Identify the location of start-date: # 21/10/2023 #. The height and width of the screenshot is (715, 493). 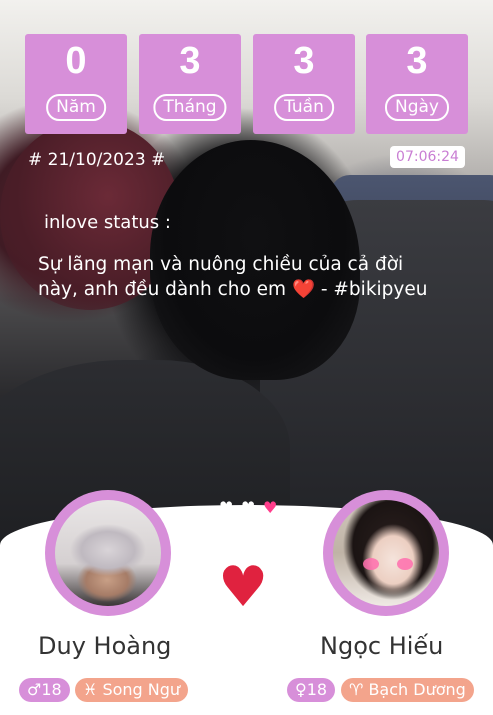
(97, 160).